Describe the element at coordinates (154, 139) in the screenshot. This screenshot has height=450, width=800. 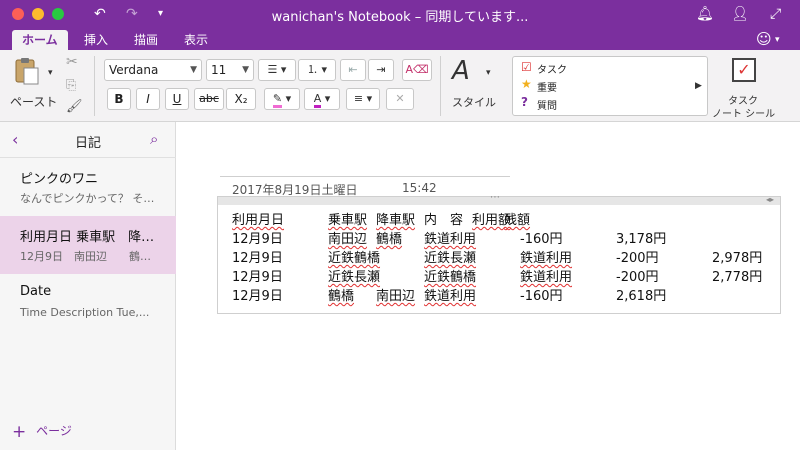
I see `search-icon: ⌕` at that location.